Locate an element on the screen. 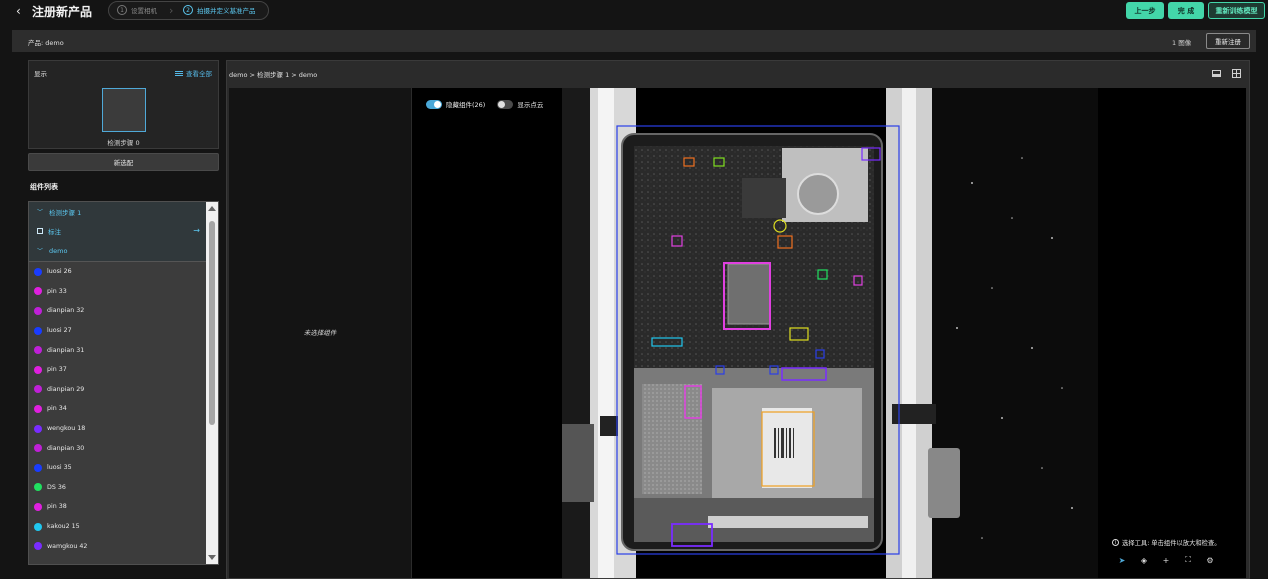  new-config-button: 新选配 is located at coordinates (123, 162).